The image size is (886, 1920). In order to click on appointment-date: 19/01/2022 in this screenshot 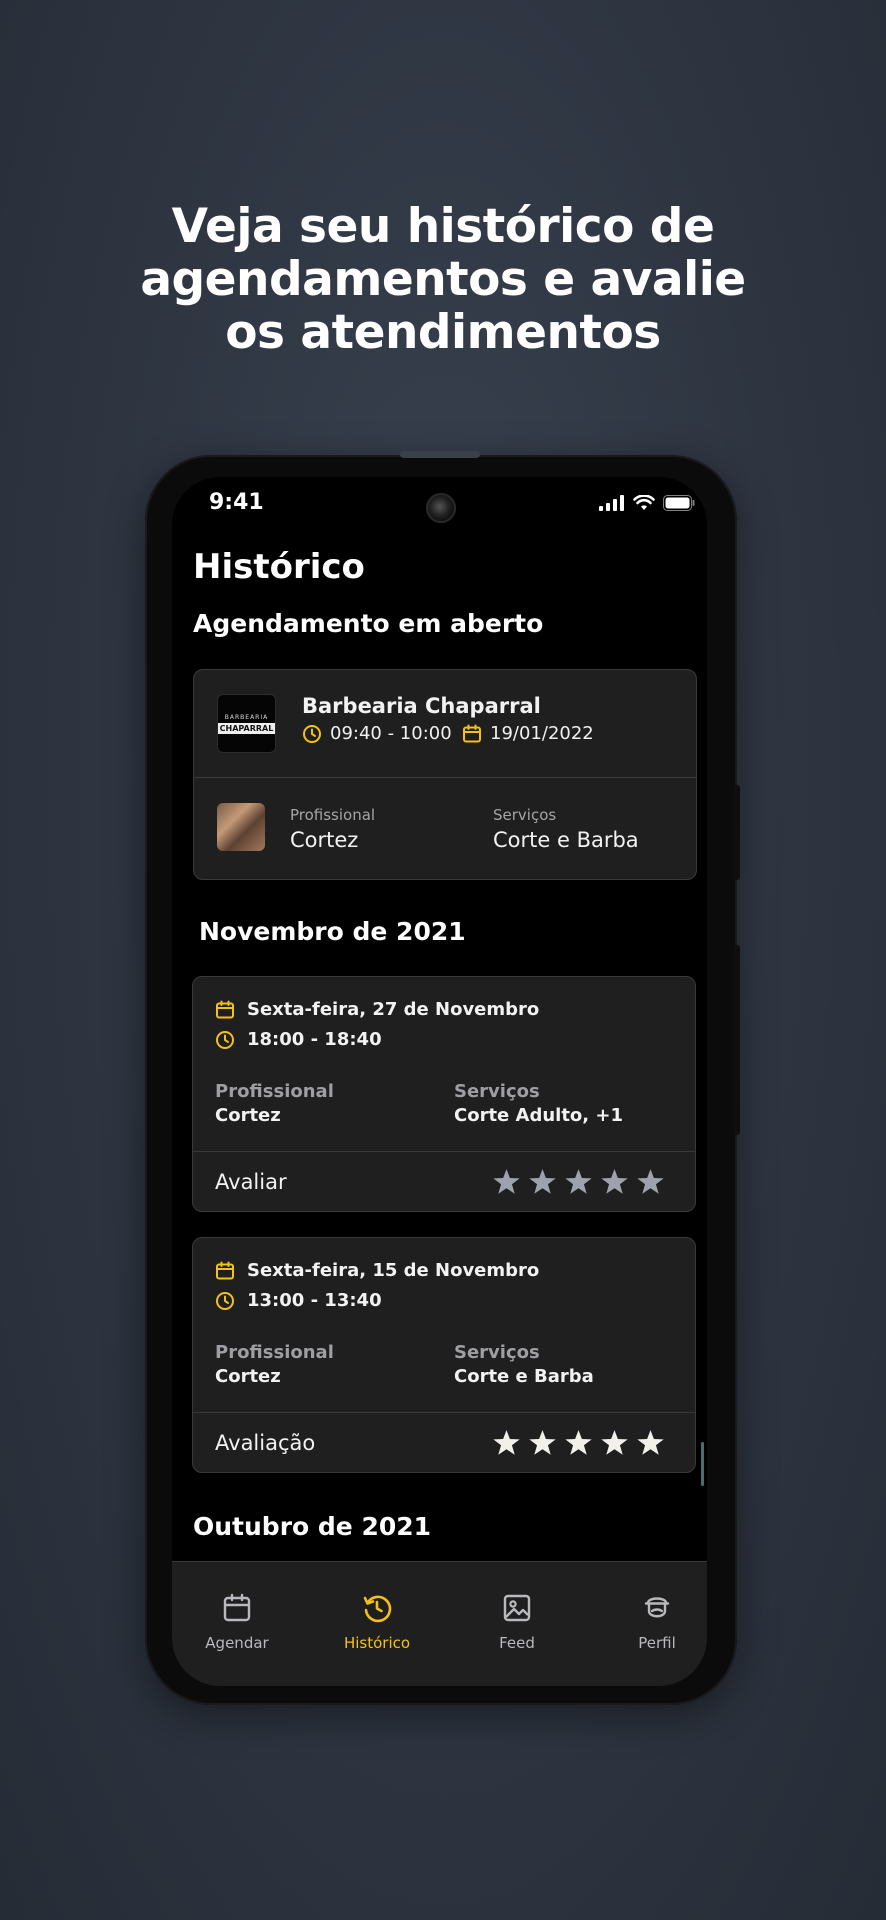, I will do `click(542, 733)`.